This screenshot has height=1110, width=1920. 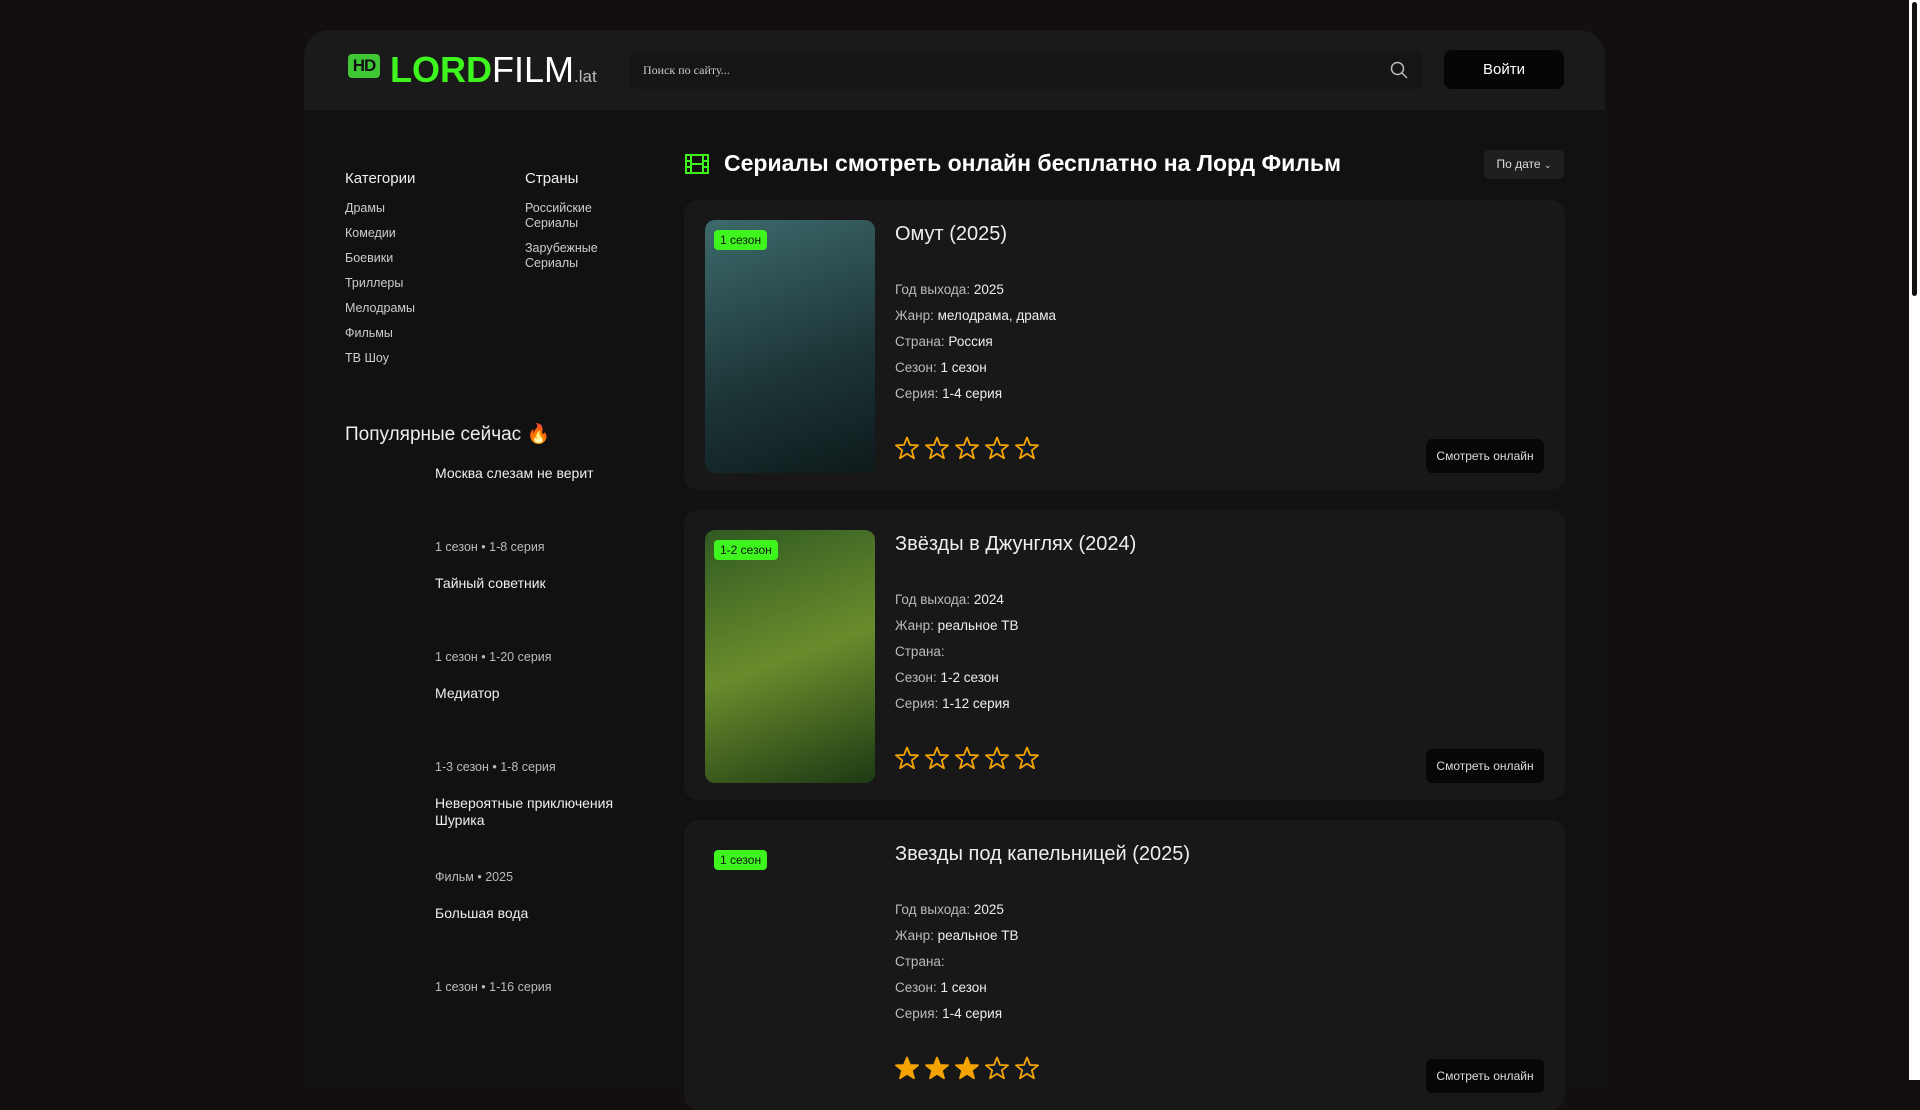 What do you see at coordinates (380, 308) in the screenshot?
I see `category-link: Мелодрамы` at bounding box center [380, 308].